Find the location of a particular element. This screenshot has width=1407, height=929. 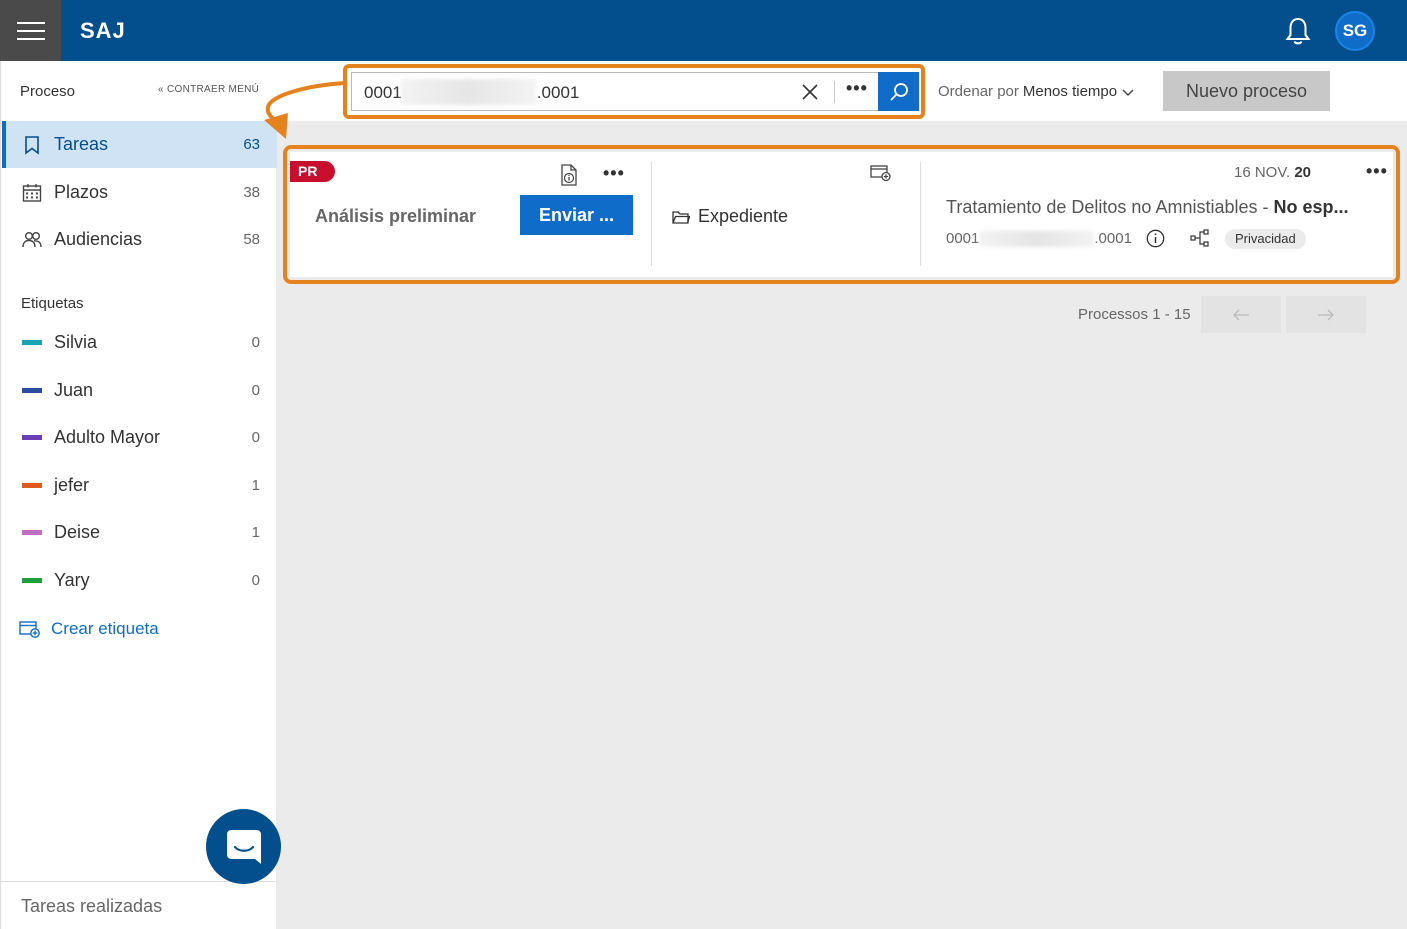

sidebar-item-audiencias: Audiencias 58 is located at coordinates (139, 239).